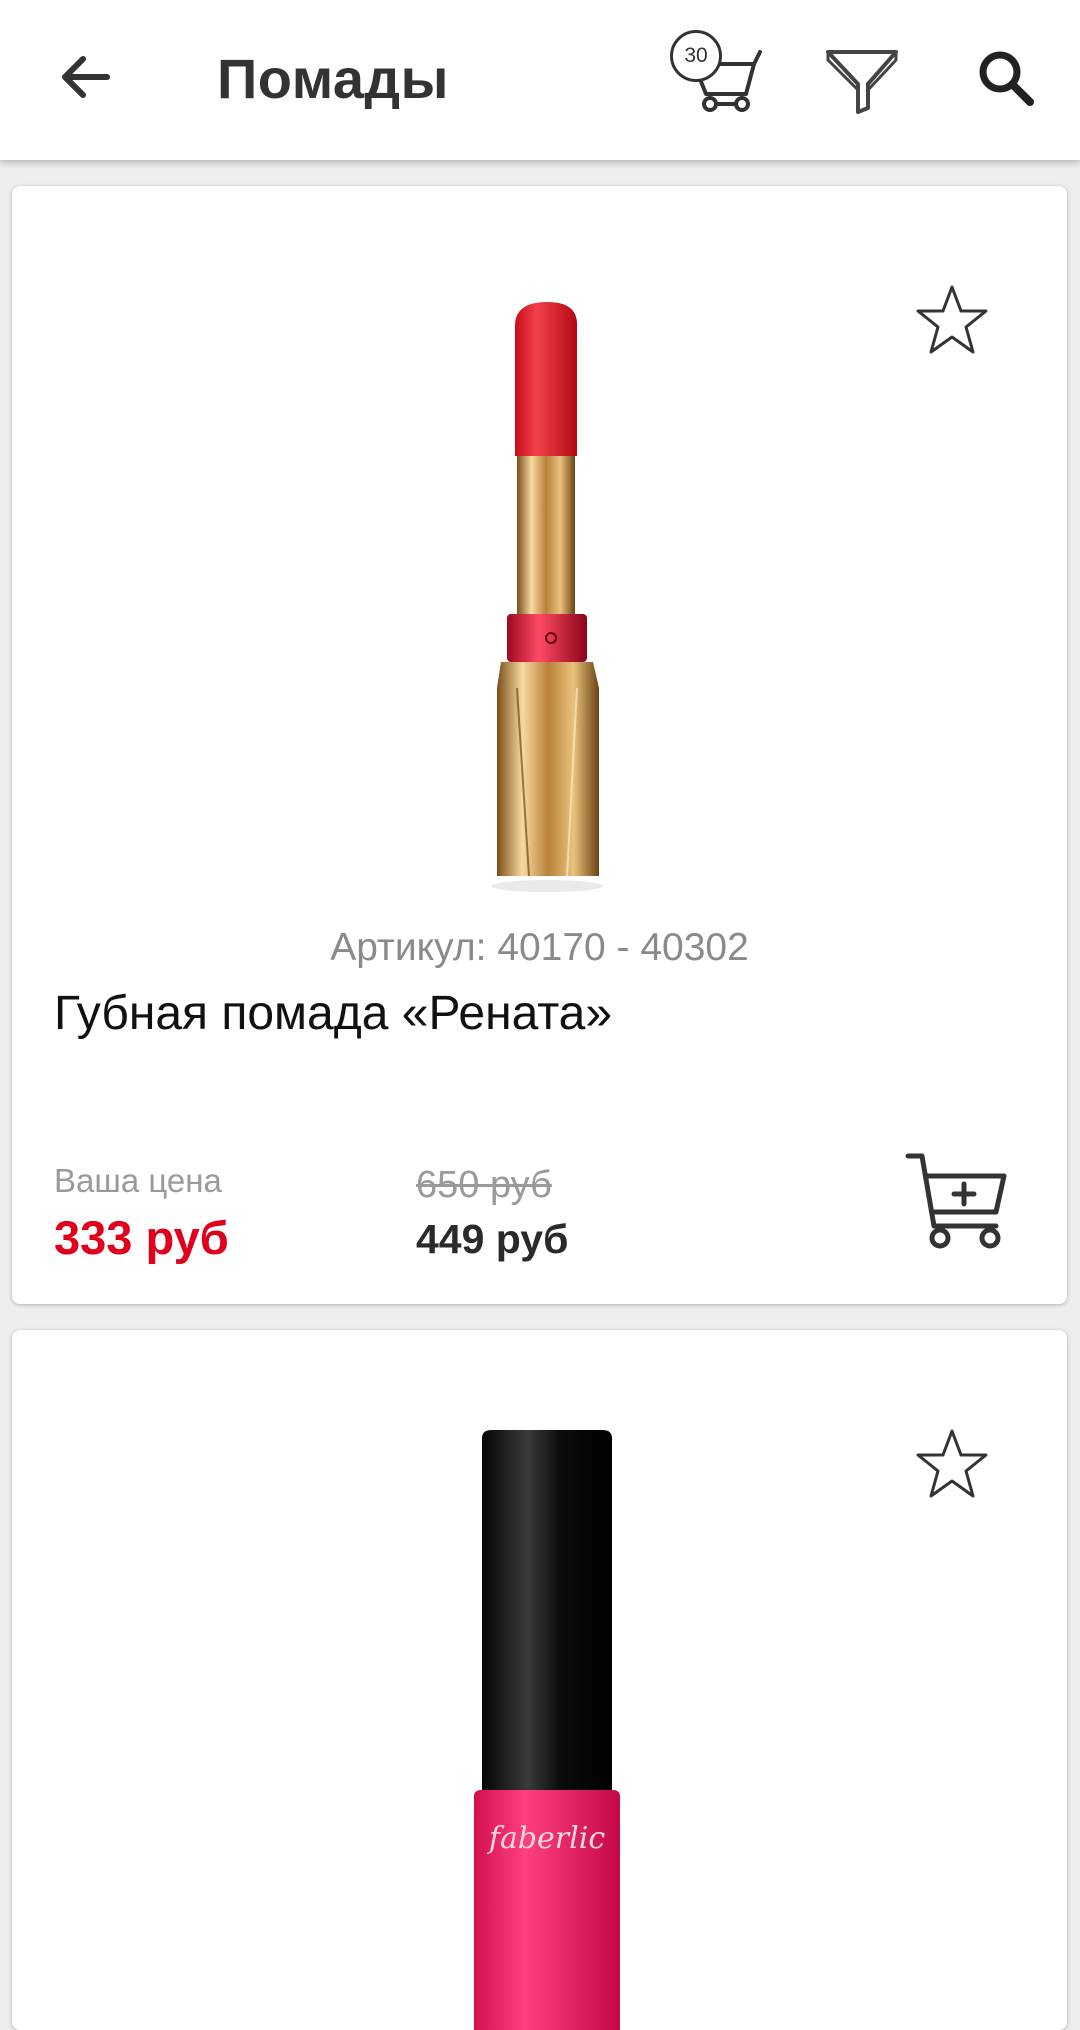 The width and height of the screenshot is (1080, 2030). Describe the element at coordinates (492, 1239) in the screenshot. I see `regular-price: 449 руб` at that location.